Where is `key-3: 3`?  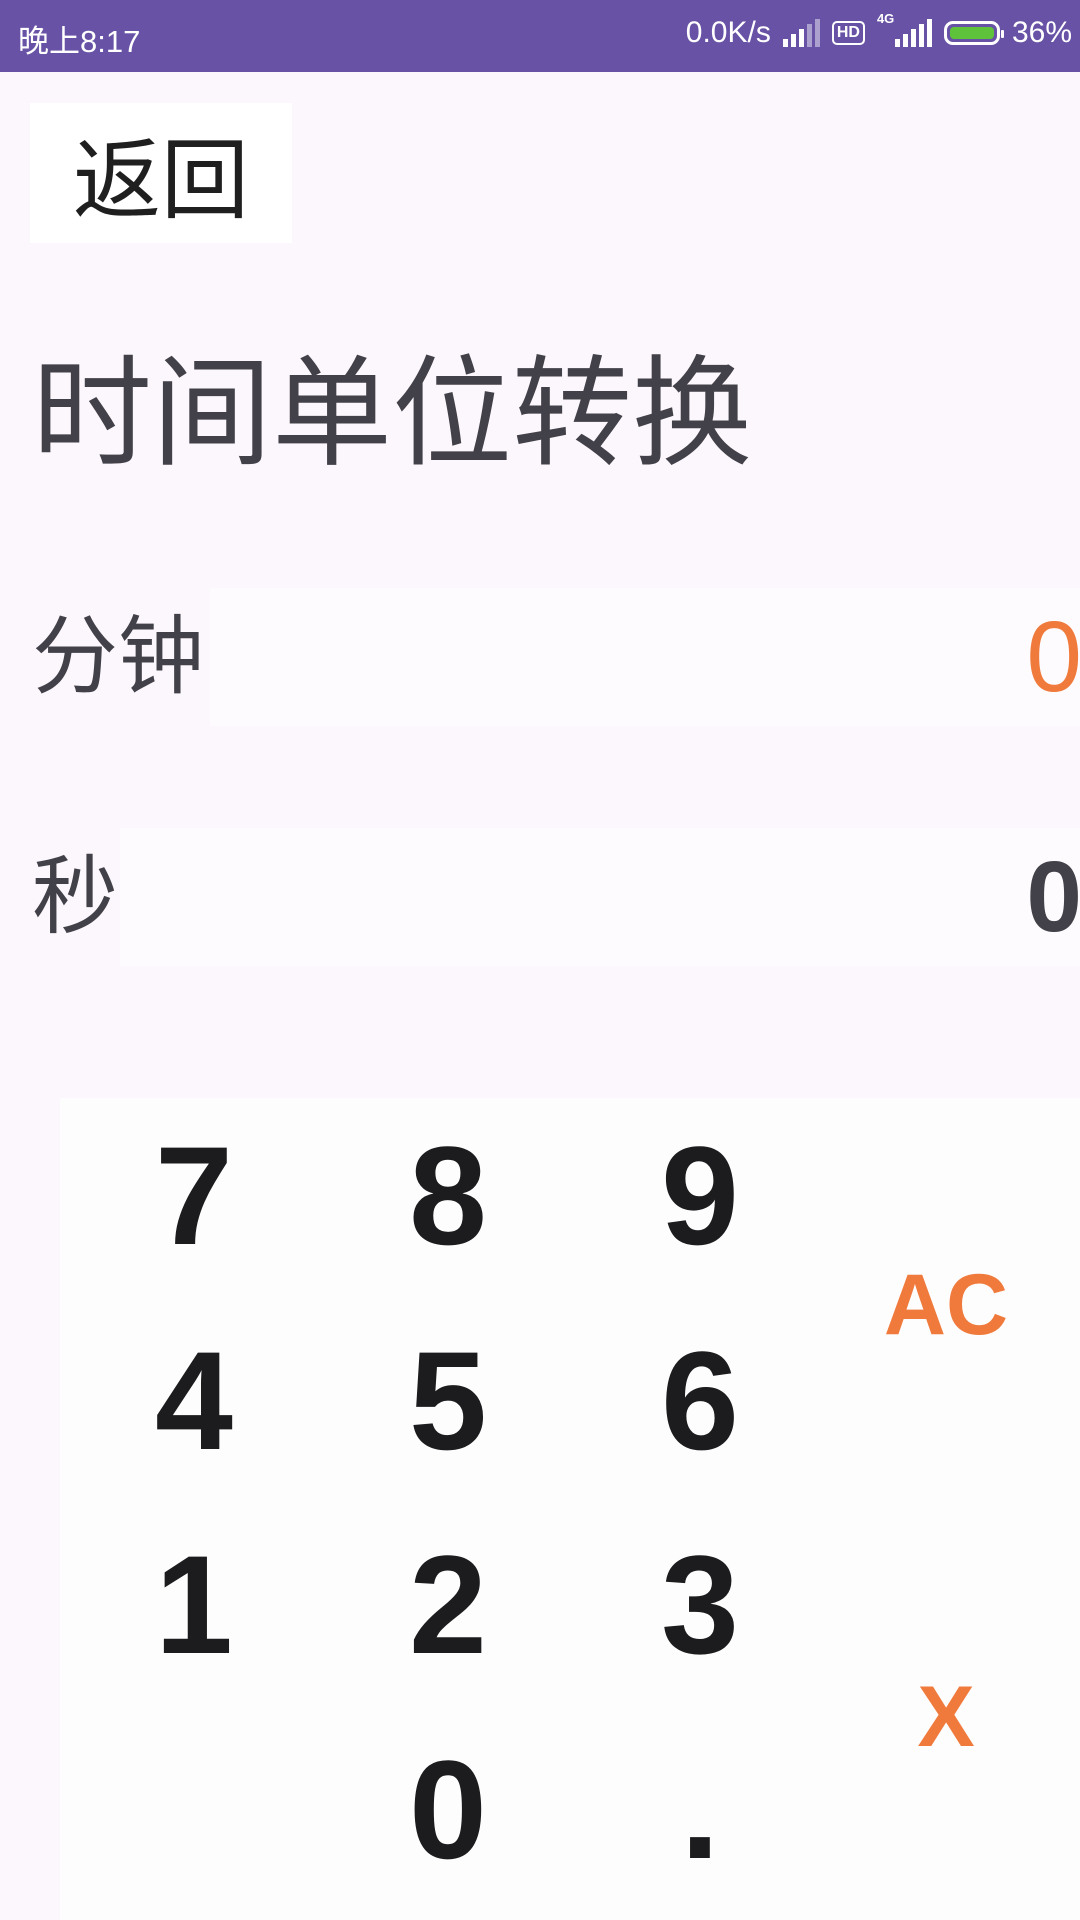 key-3: 3 is located at coordinates (700, 1605).